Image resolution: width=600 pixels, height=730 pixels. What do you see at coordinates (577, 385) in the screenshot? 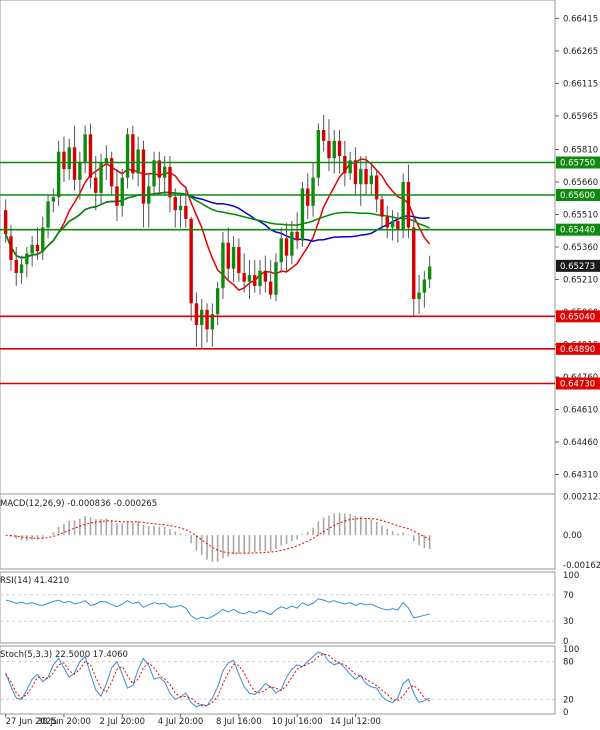
I see `level-tag-label: 0.64730` at bounding box center [577, 385].